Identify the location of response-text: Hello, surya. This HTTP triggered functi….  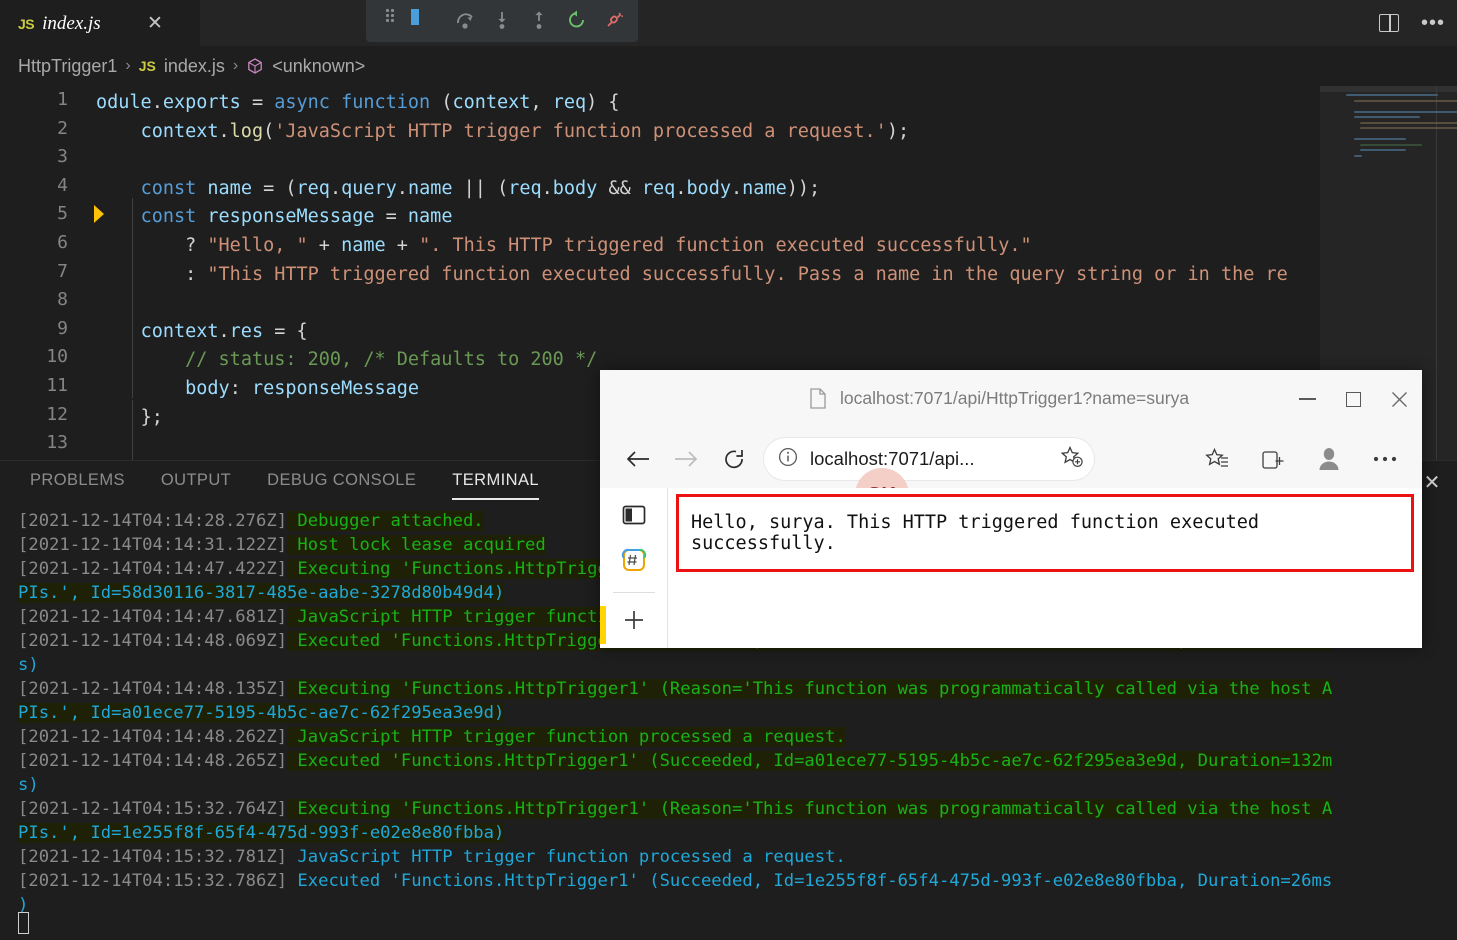
(975, 533).